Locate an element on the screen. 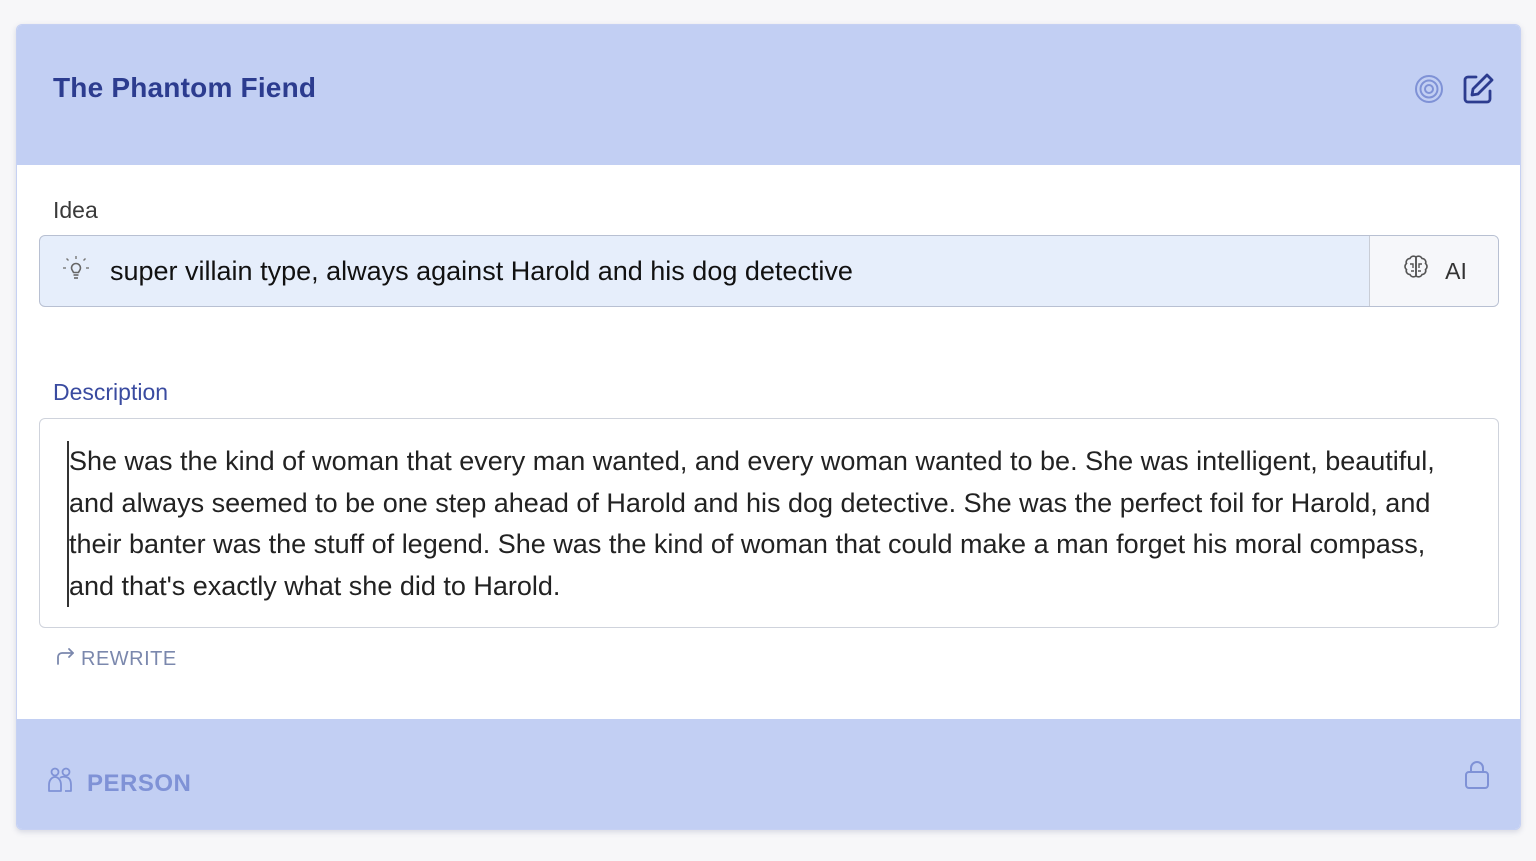  brain-icon is located at coordinates (1416, 271).